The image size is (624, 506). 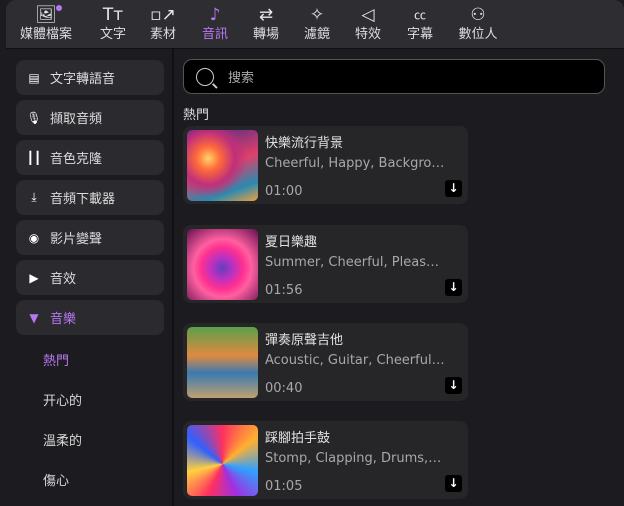 What do you see at coordinates (46, 15) in the screenshot?
I see `media-icon: 🖼` at bounding box center [46, 15].